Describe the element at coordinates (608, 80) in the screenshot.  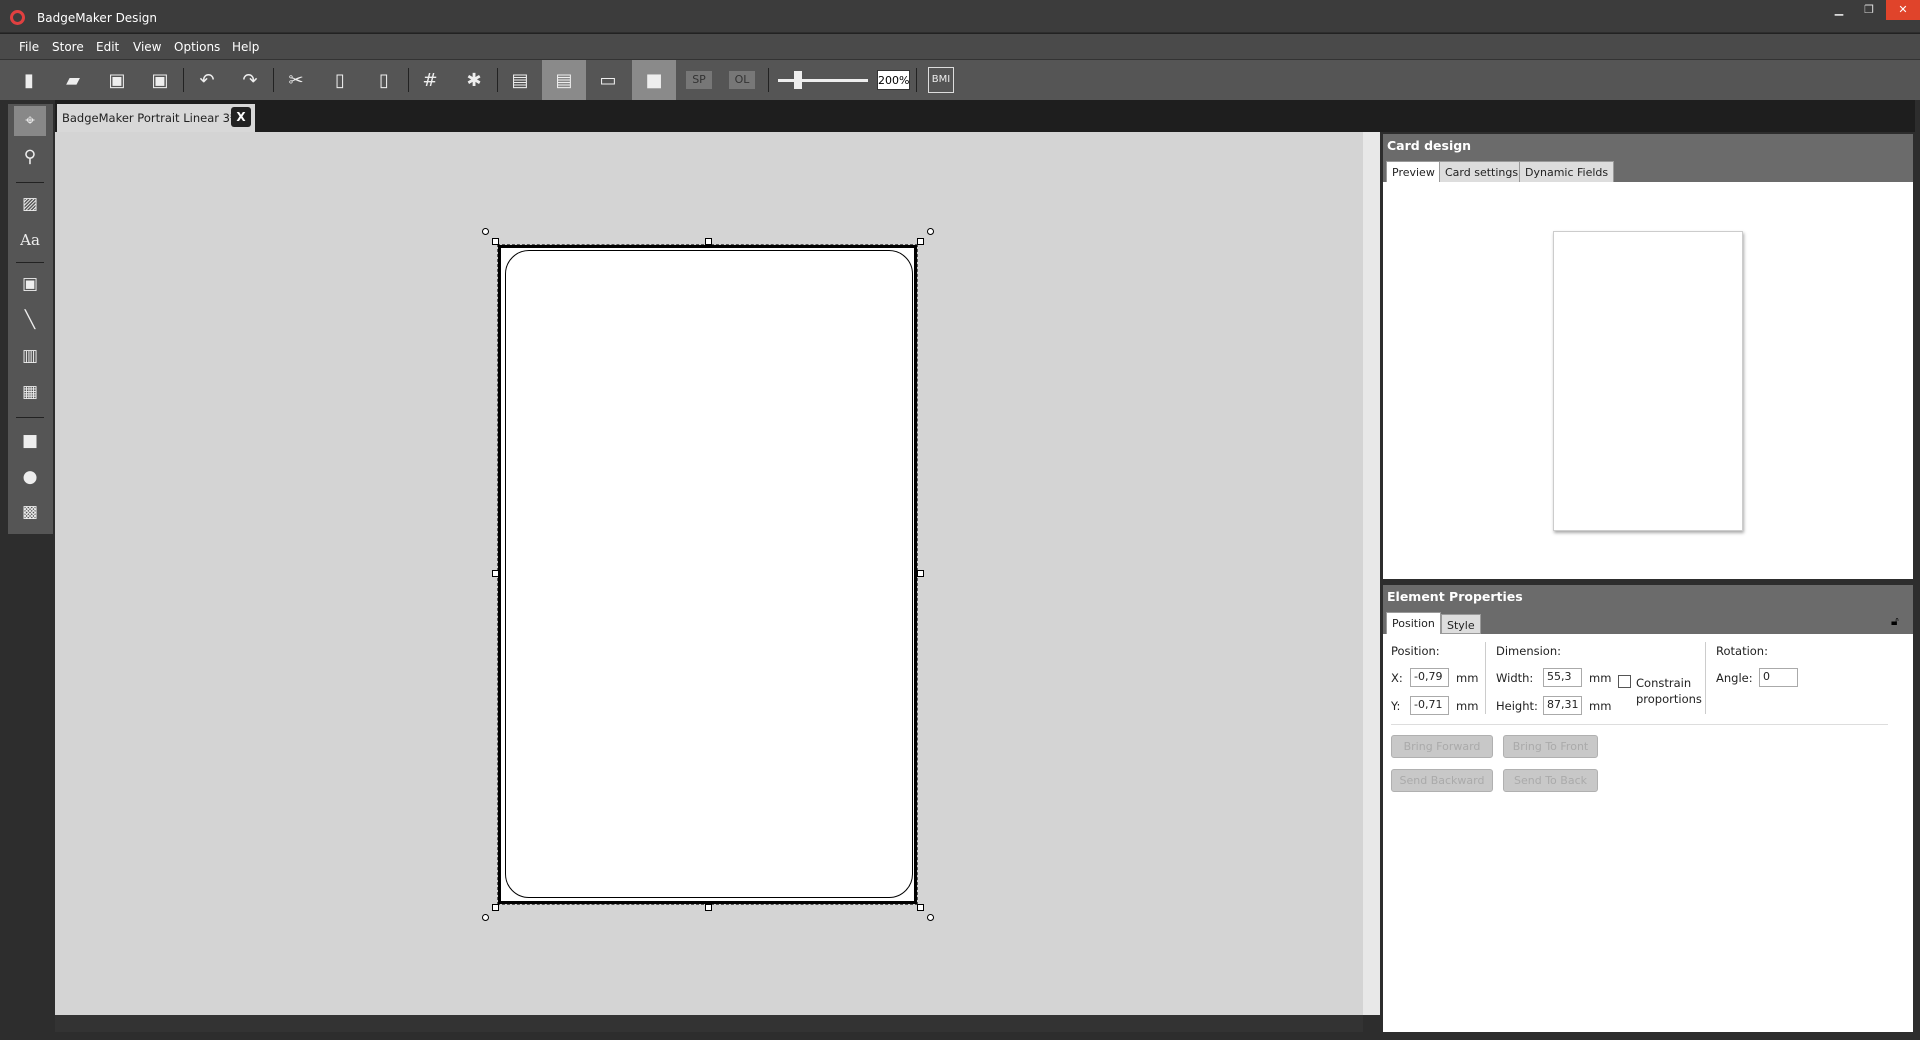
I see `align-icon: ▭` at that location.